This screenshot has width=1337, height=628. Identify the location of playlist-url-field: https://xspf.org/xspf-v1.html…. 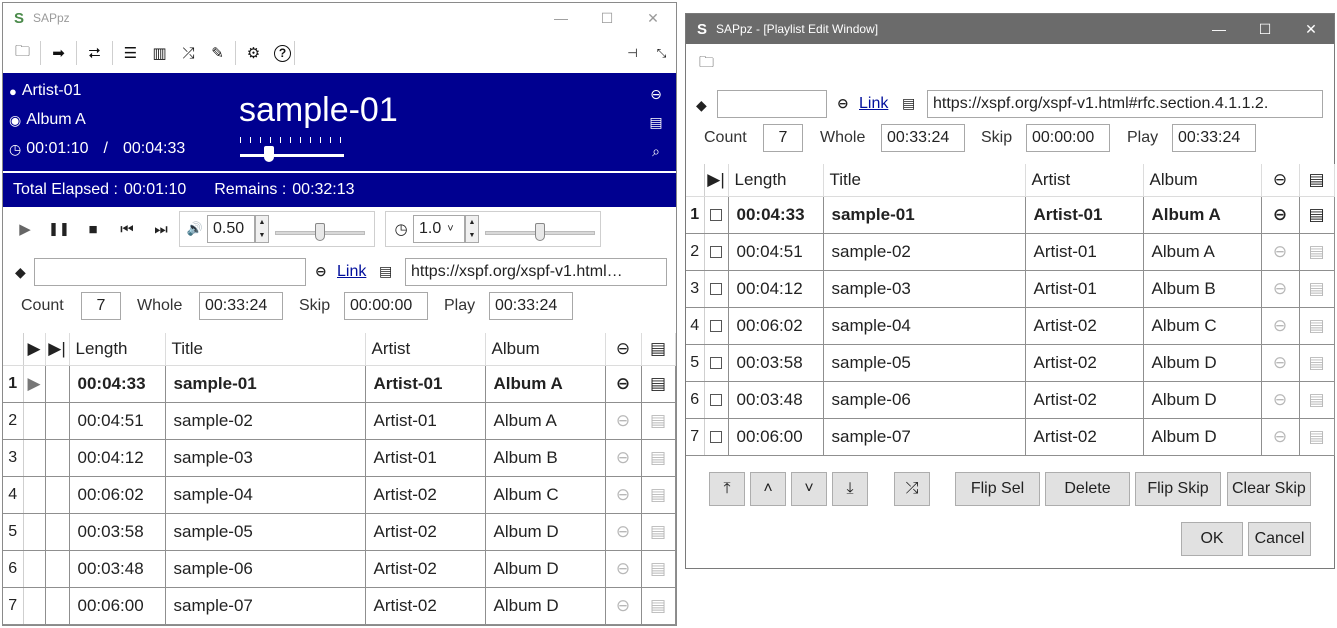
(536, 272).